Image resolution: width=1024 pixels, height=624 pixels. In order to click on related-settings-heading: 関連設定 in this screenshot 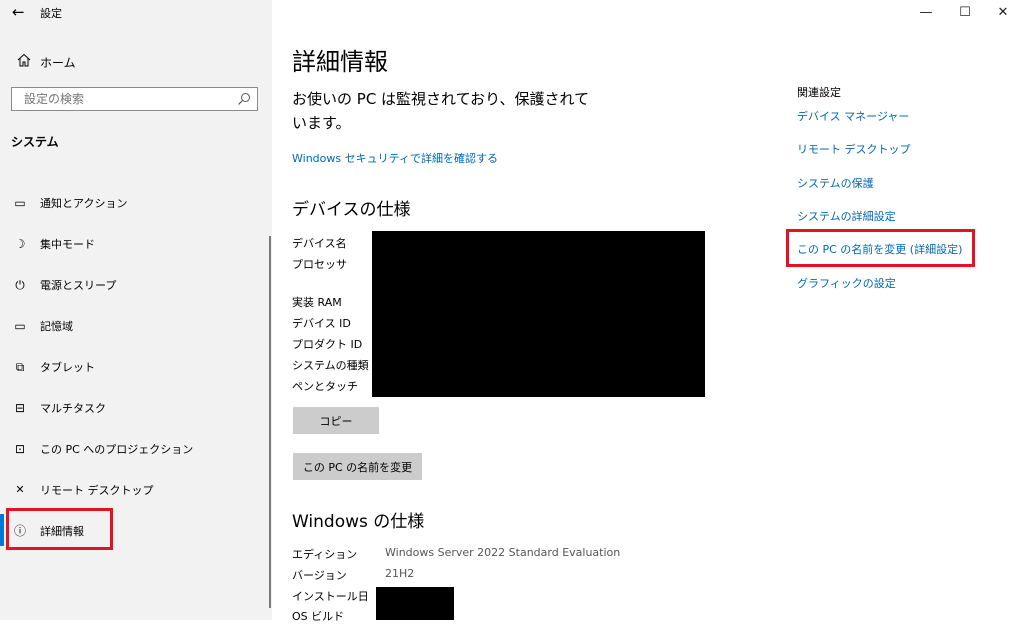, I will do `click(819, 92)`.